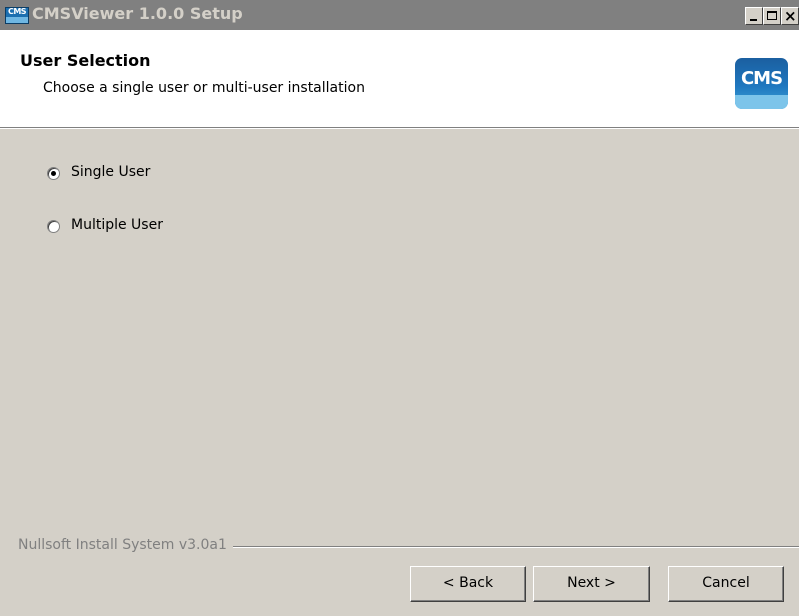 The image size is (799, 616). Describe the element at coordinates (399, 15) in the screenshot. I see `title-bar: CMS CMSViewer 1.0.0 Setup ×` at that location.